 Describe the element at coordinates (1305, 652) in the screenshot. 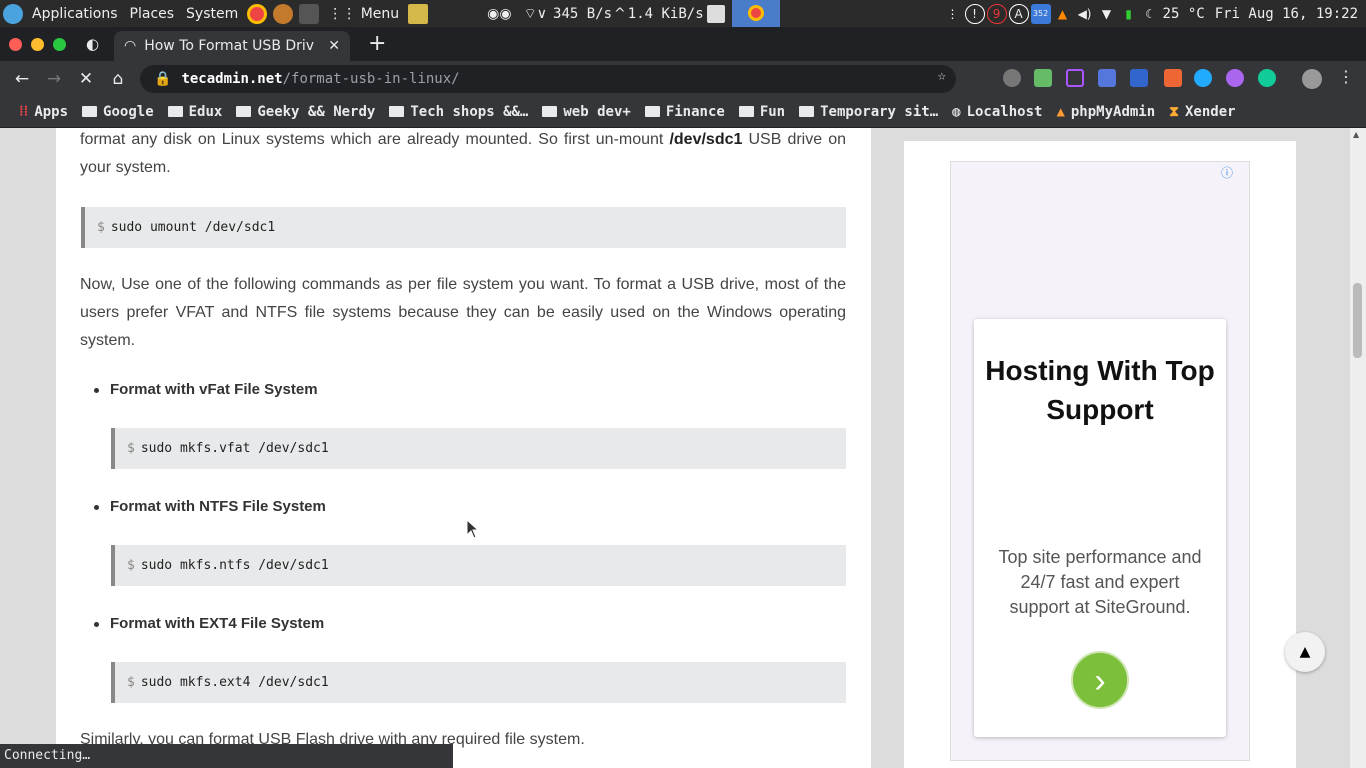

I see `scroll-to-top-button: ▲` at that location.